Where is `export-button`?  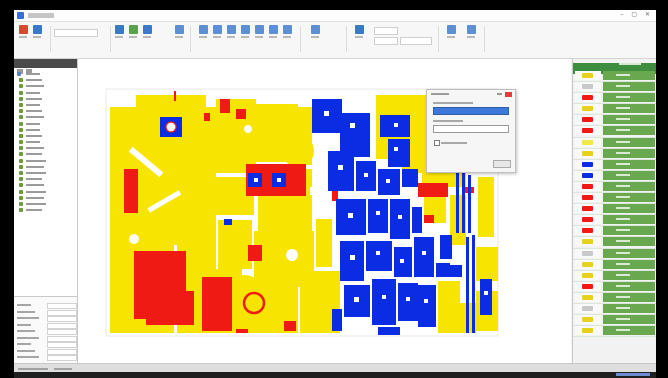
export-button is located at coordinates (133, 31).